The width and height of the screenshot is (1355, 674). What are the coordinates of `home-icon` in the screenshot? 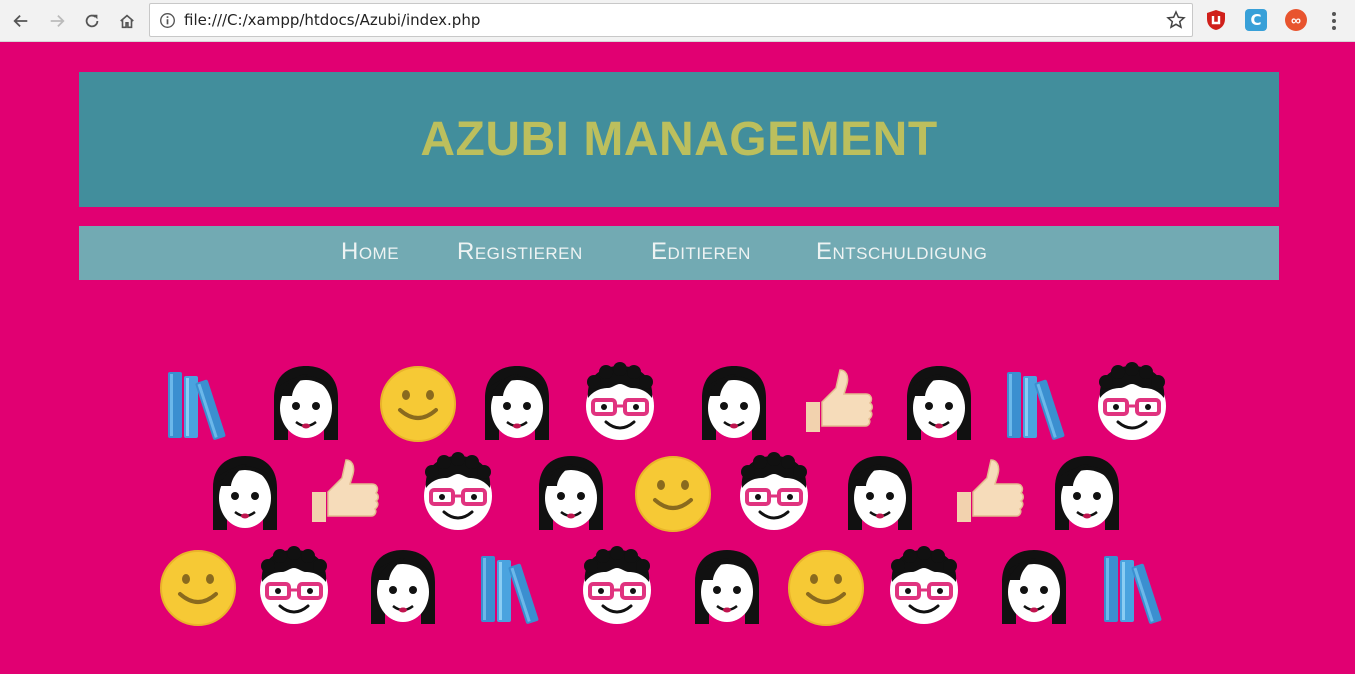 It's located at (127, 21).